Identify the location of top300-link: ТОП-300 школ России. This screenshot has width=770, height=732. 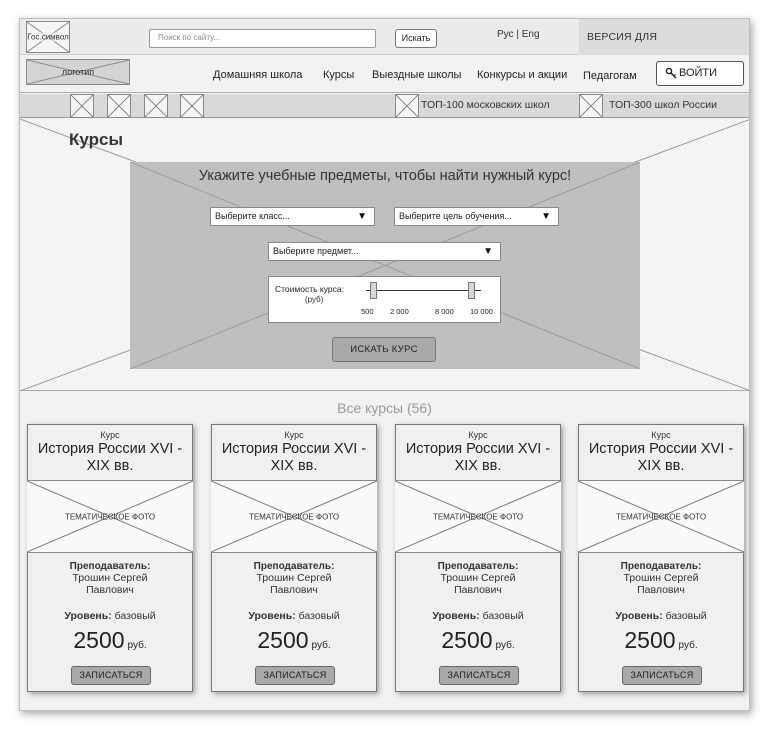
(663, 105).